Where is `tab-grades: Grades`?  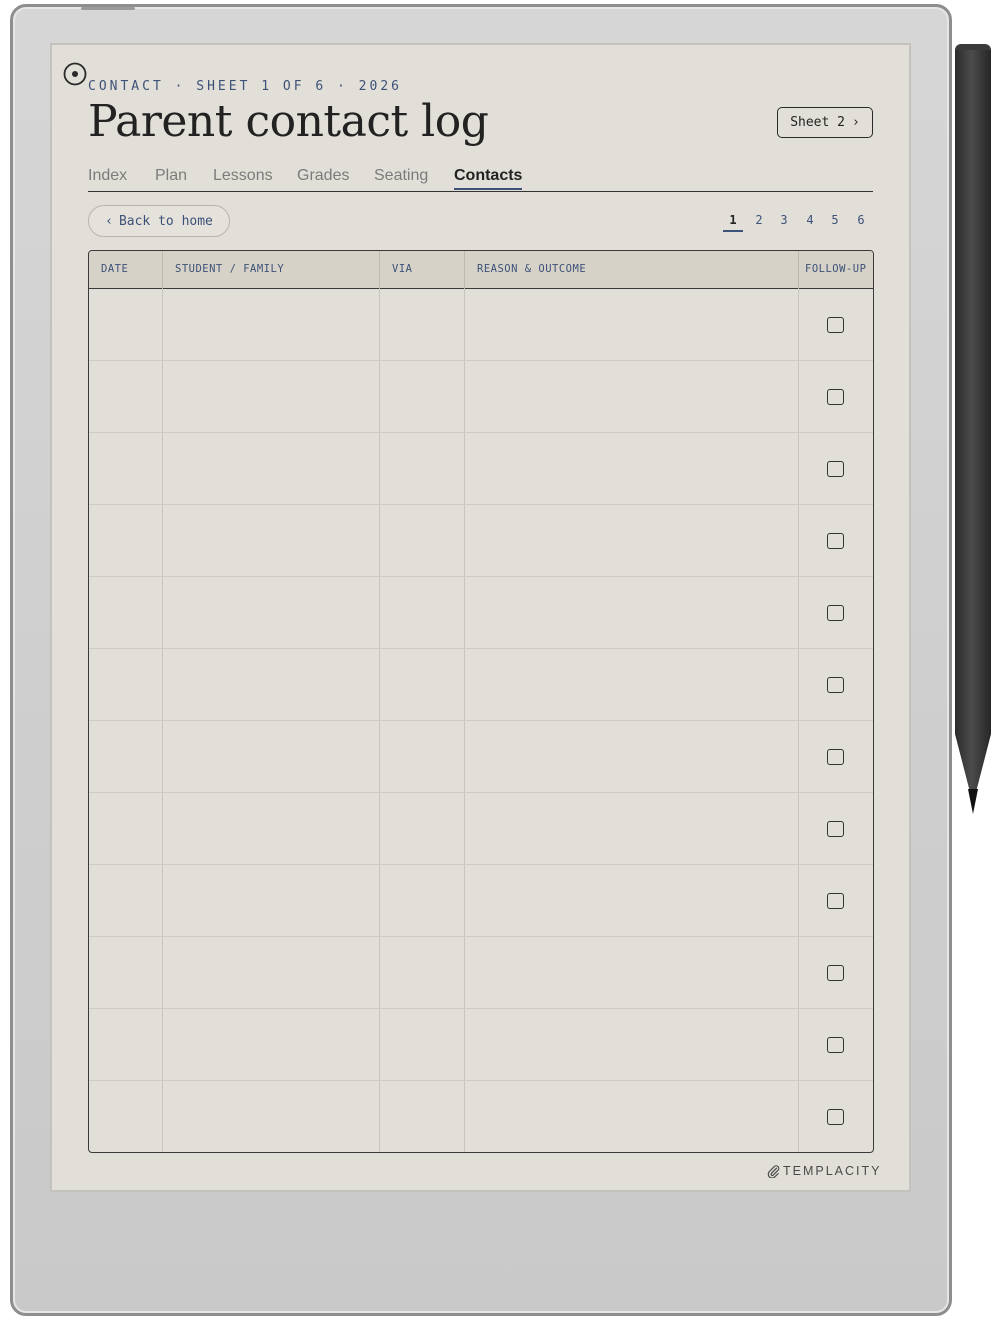 tab-grades: Grades is located at coordinates (323, 178).